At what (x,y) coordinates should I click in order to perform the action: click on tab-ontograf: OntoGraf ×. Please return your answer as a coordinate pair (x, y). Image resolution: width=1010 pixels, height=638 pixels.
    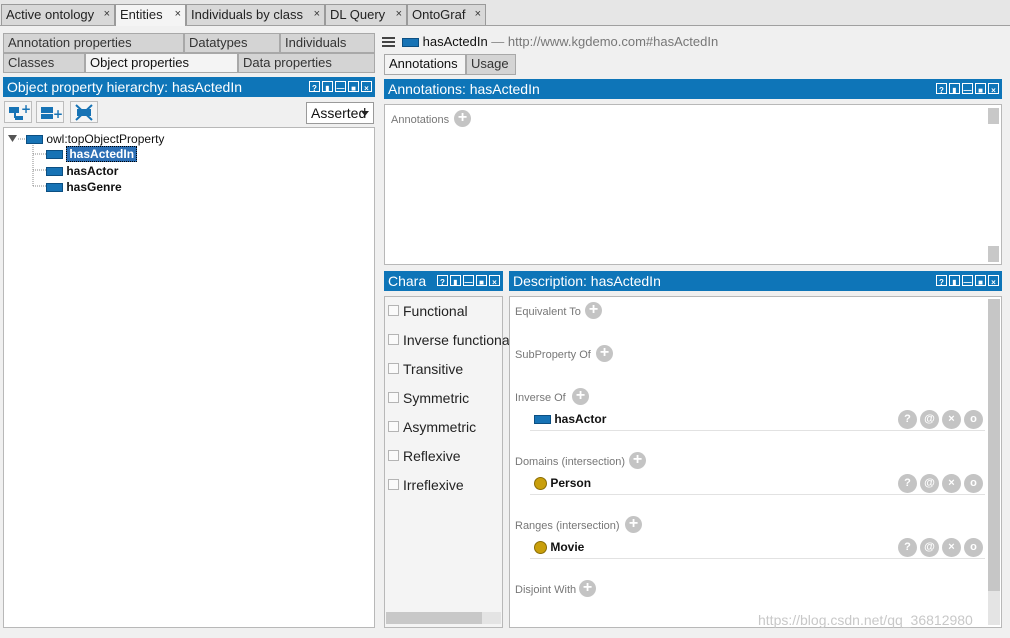
    Looking at the image, I should click on (446, 14).